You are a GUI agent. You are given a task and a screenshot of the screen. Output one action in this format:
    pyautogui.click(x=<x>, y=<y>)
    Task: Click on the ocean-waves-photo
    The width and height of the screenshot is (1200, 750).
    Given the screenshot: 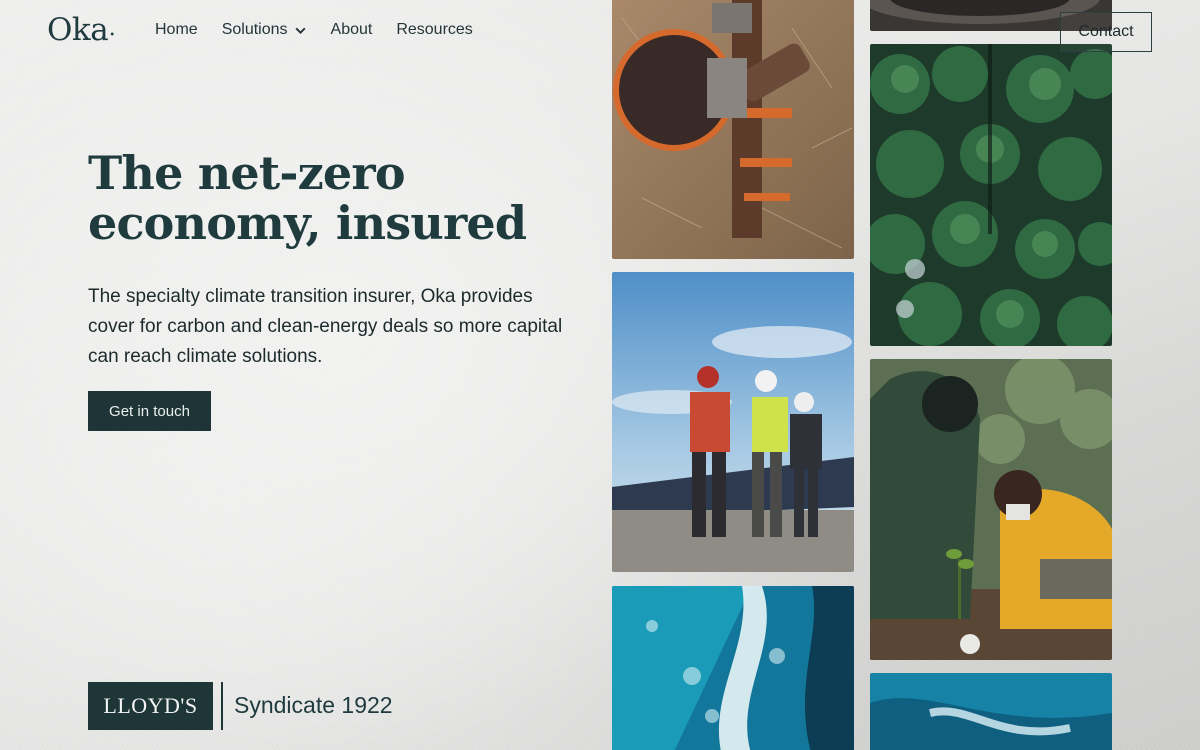 What is the action you would take?
    pyautogui.click(x=733, y=668)
    